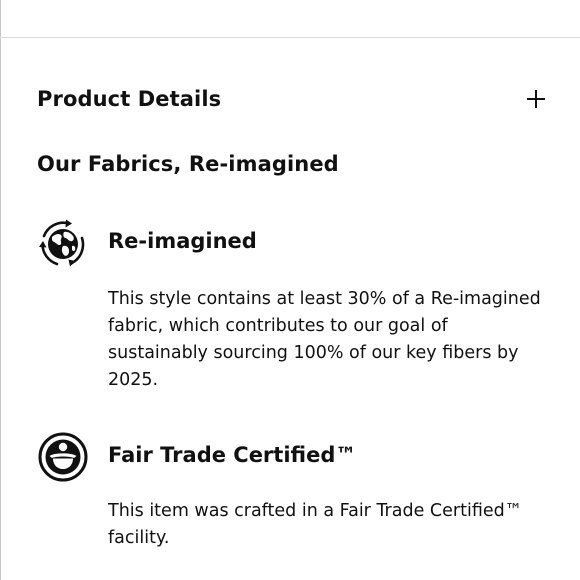 The image size is (580, 580). I want to click on panel-left-border, so click(0, 290).